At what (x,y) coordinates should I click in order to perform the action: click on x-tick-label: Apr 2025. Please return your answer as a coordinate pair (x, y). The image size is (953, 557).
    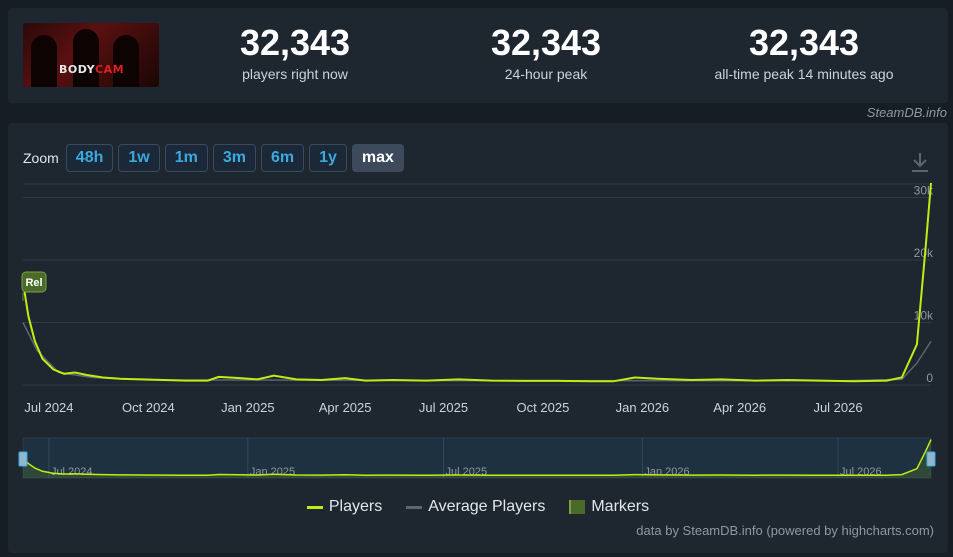
    Looking at the image, I should click on (345, 407).